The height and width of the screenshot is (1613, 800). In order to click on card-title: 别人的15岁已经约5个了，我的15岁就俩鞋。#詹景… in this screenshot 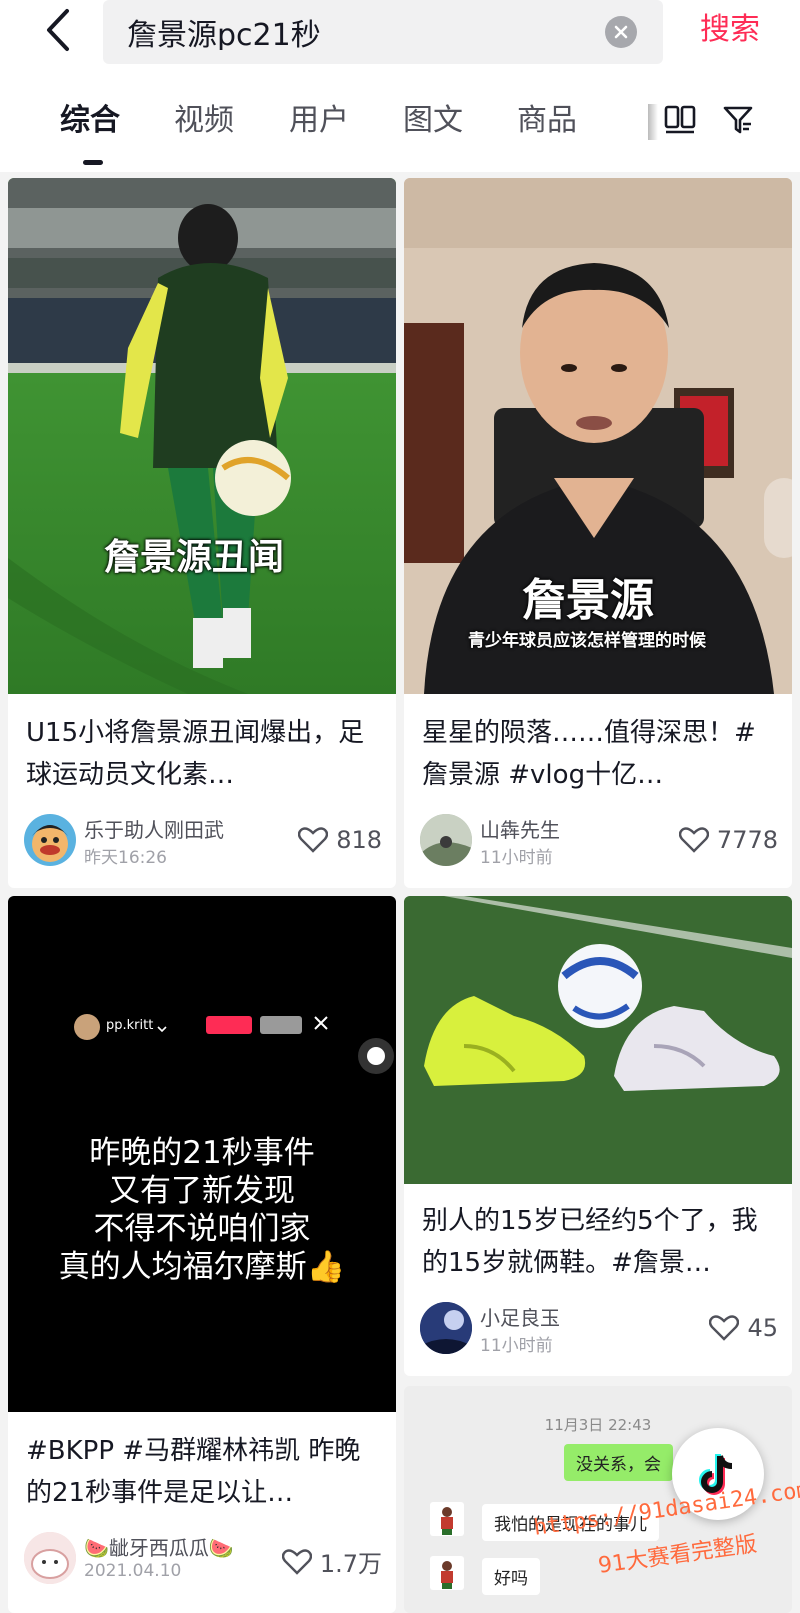, I will do `click(590, 1242)`.